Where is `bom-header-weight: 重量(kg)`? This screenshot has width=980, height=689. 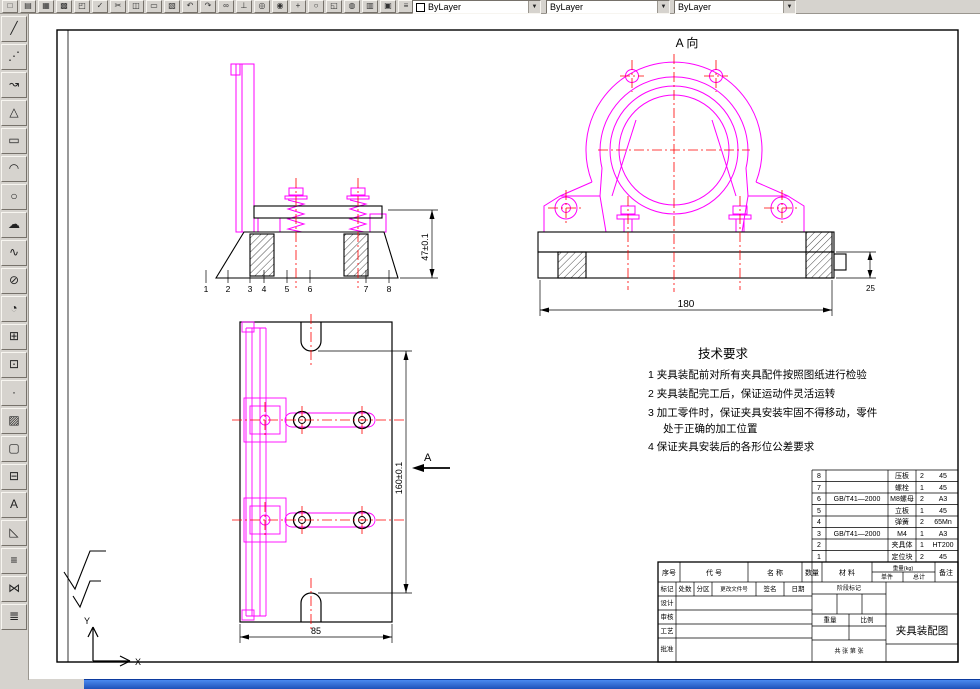 bom-header-weight: 重量(kg) is located at coordinates (903, 568).